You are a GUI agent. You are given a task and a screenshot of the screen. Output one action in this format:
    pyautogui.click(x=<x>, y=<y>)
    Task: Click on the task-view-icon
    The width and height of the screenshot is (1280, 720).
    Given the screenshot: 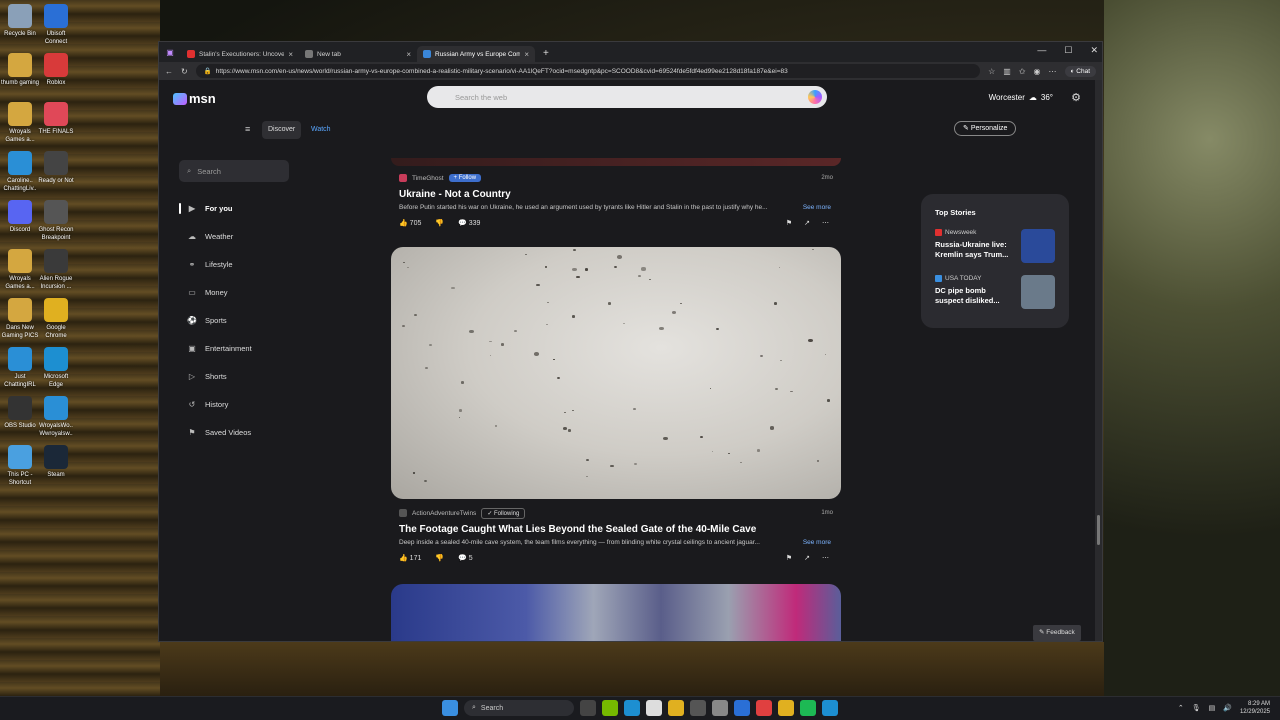 What is the action you would take?
    pyautogui.click(x=588, y=708)
    